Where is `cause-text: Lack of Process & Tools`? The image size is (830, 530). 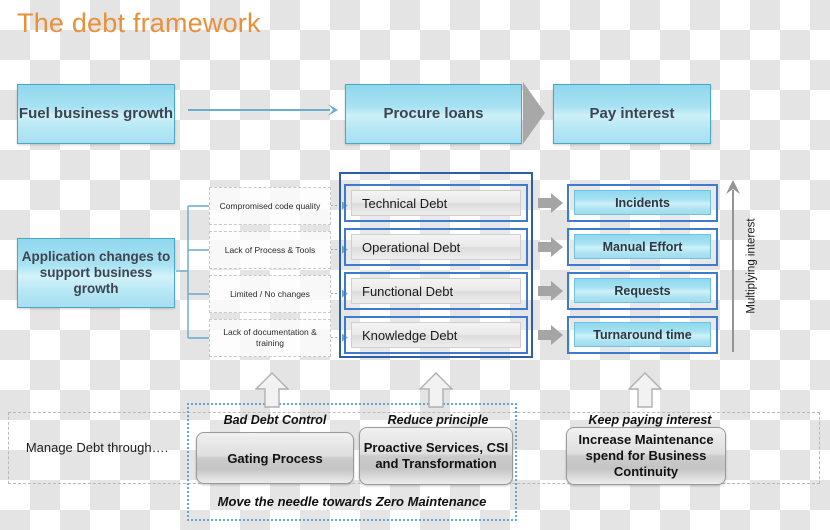 cause-text: Lack of Process & Tools is located at coordinates (270, 249).